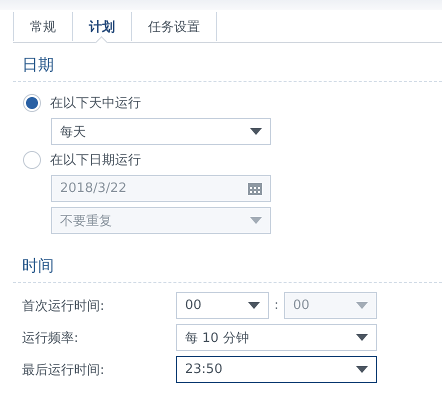 The height and width of the screenshot is (415, 442). Describe the element at coordinates (222, 305) in the screenshot. I see `dropdown: 00` at that location.